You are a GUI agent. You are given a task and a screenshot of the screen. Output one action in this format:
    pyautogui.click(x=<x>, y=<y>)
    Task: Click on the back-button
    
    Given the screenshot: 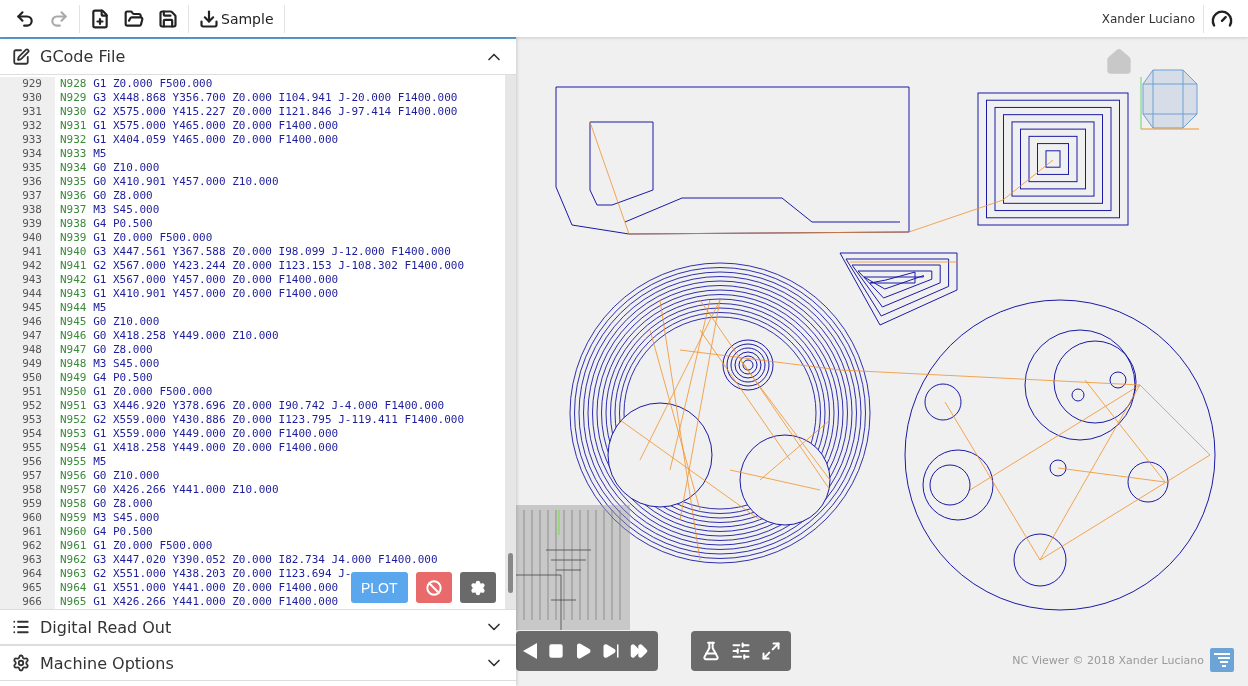 What is the action you would take?
    pyautogui.click(x=530, y=651)
    